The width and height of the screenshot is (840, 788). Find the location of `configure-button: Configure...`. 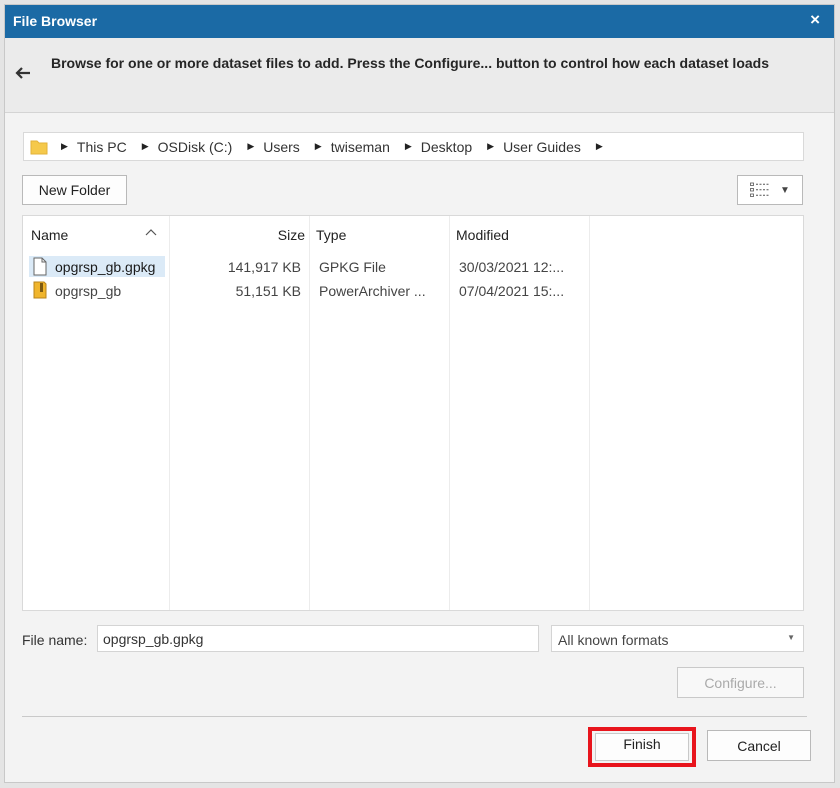

configure-button: Configure... is located at coordinates (740, 682).